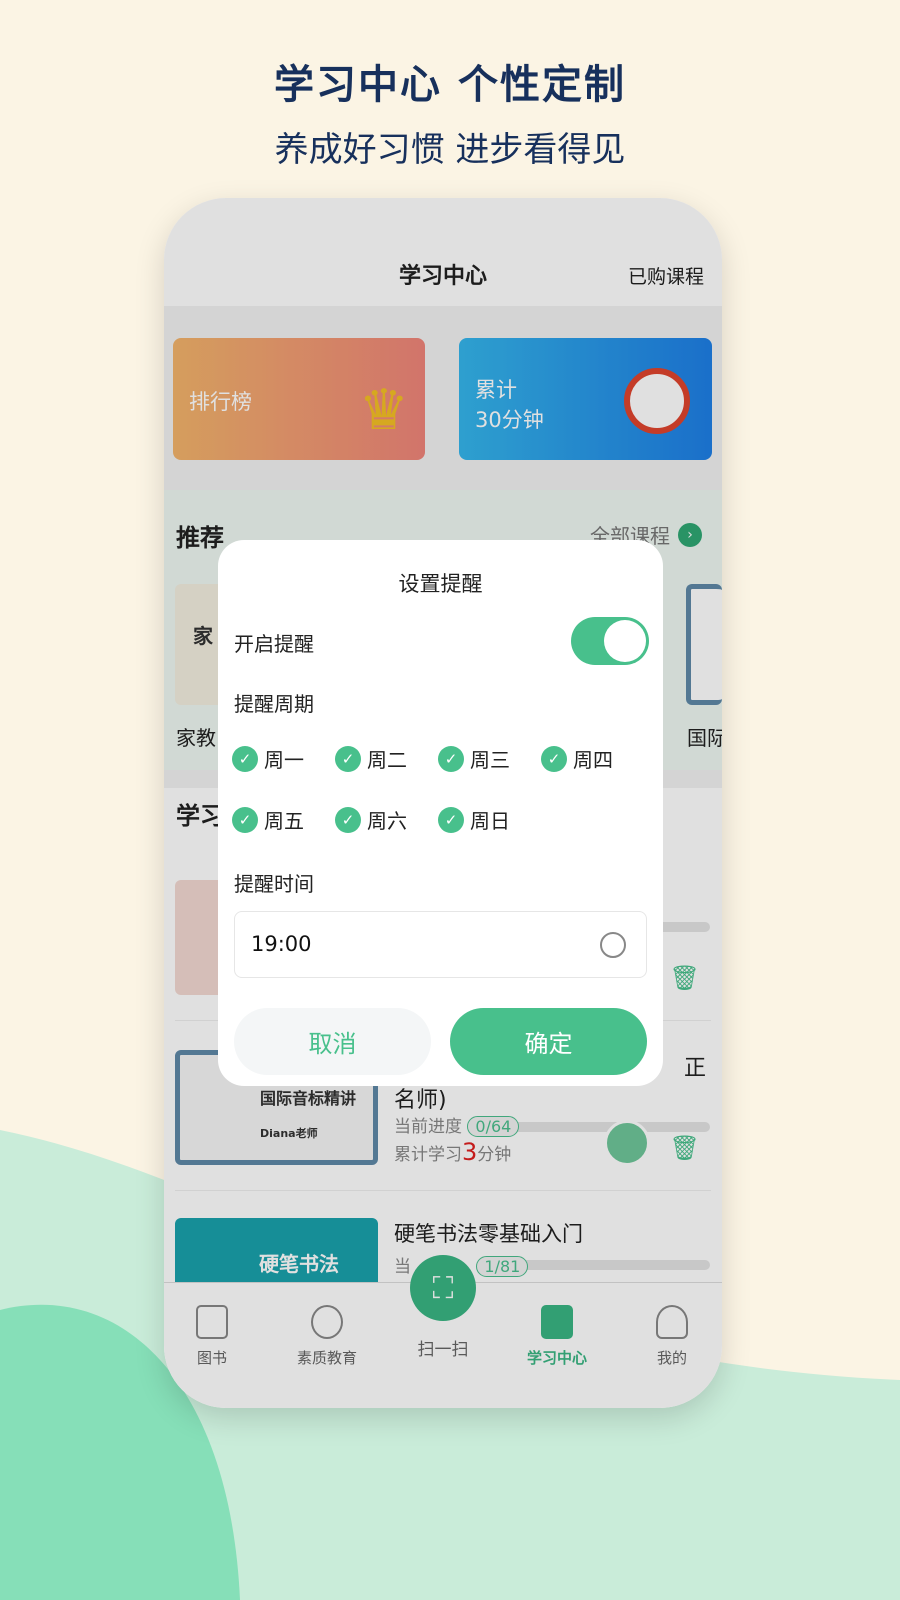 The image size is (900, 1600). Describe the element at coordinates (450, 150) in the screenshot. I see `promo-subline: 养成好习惯 进步看得见` at that location.